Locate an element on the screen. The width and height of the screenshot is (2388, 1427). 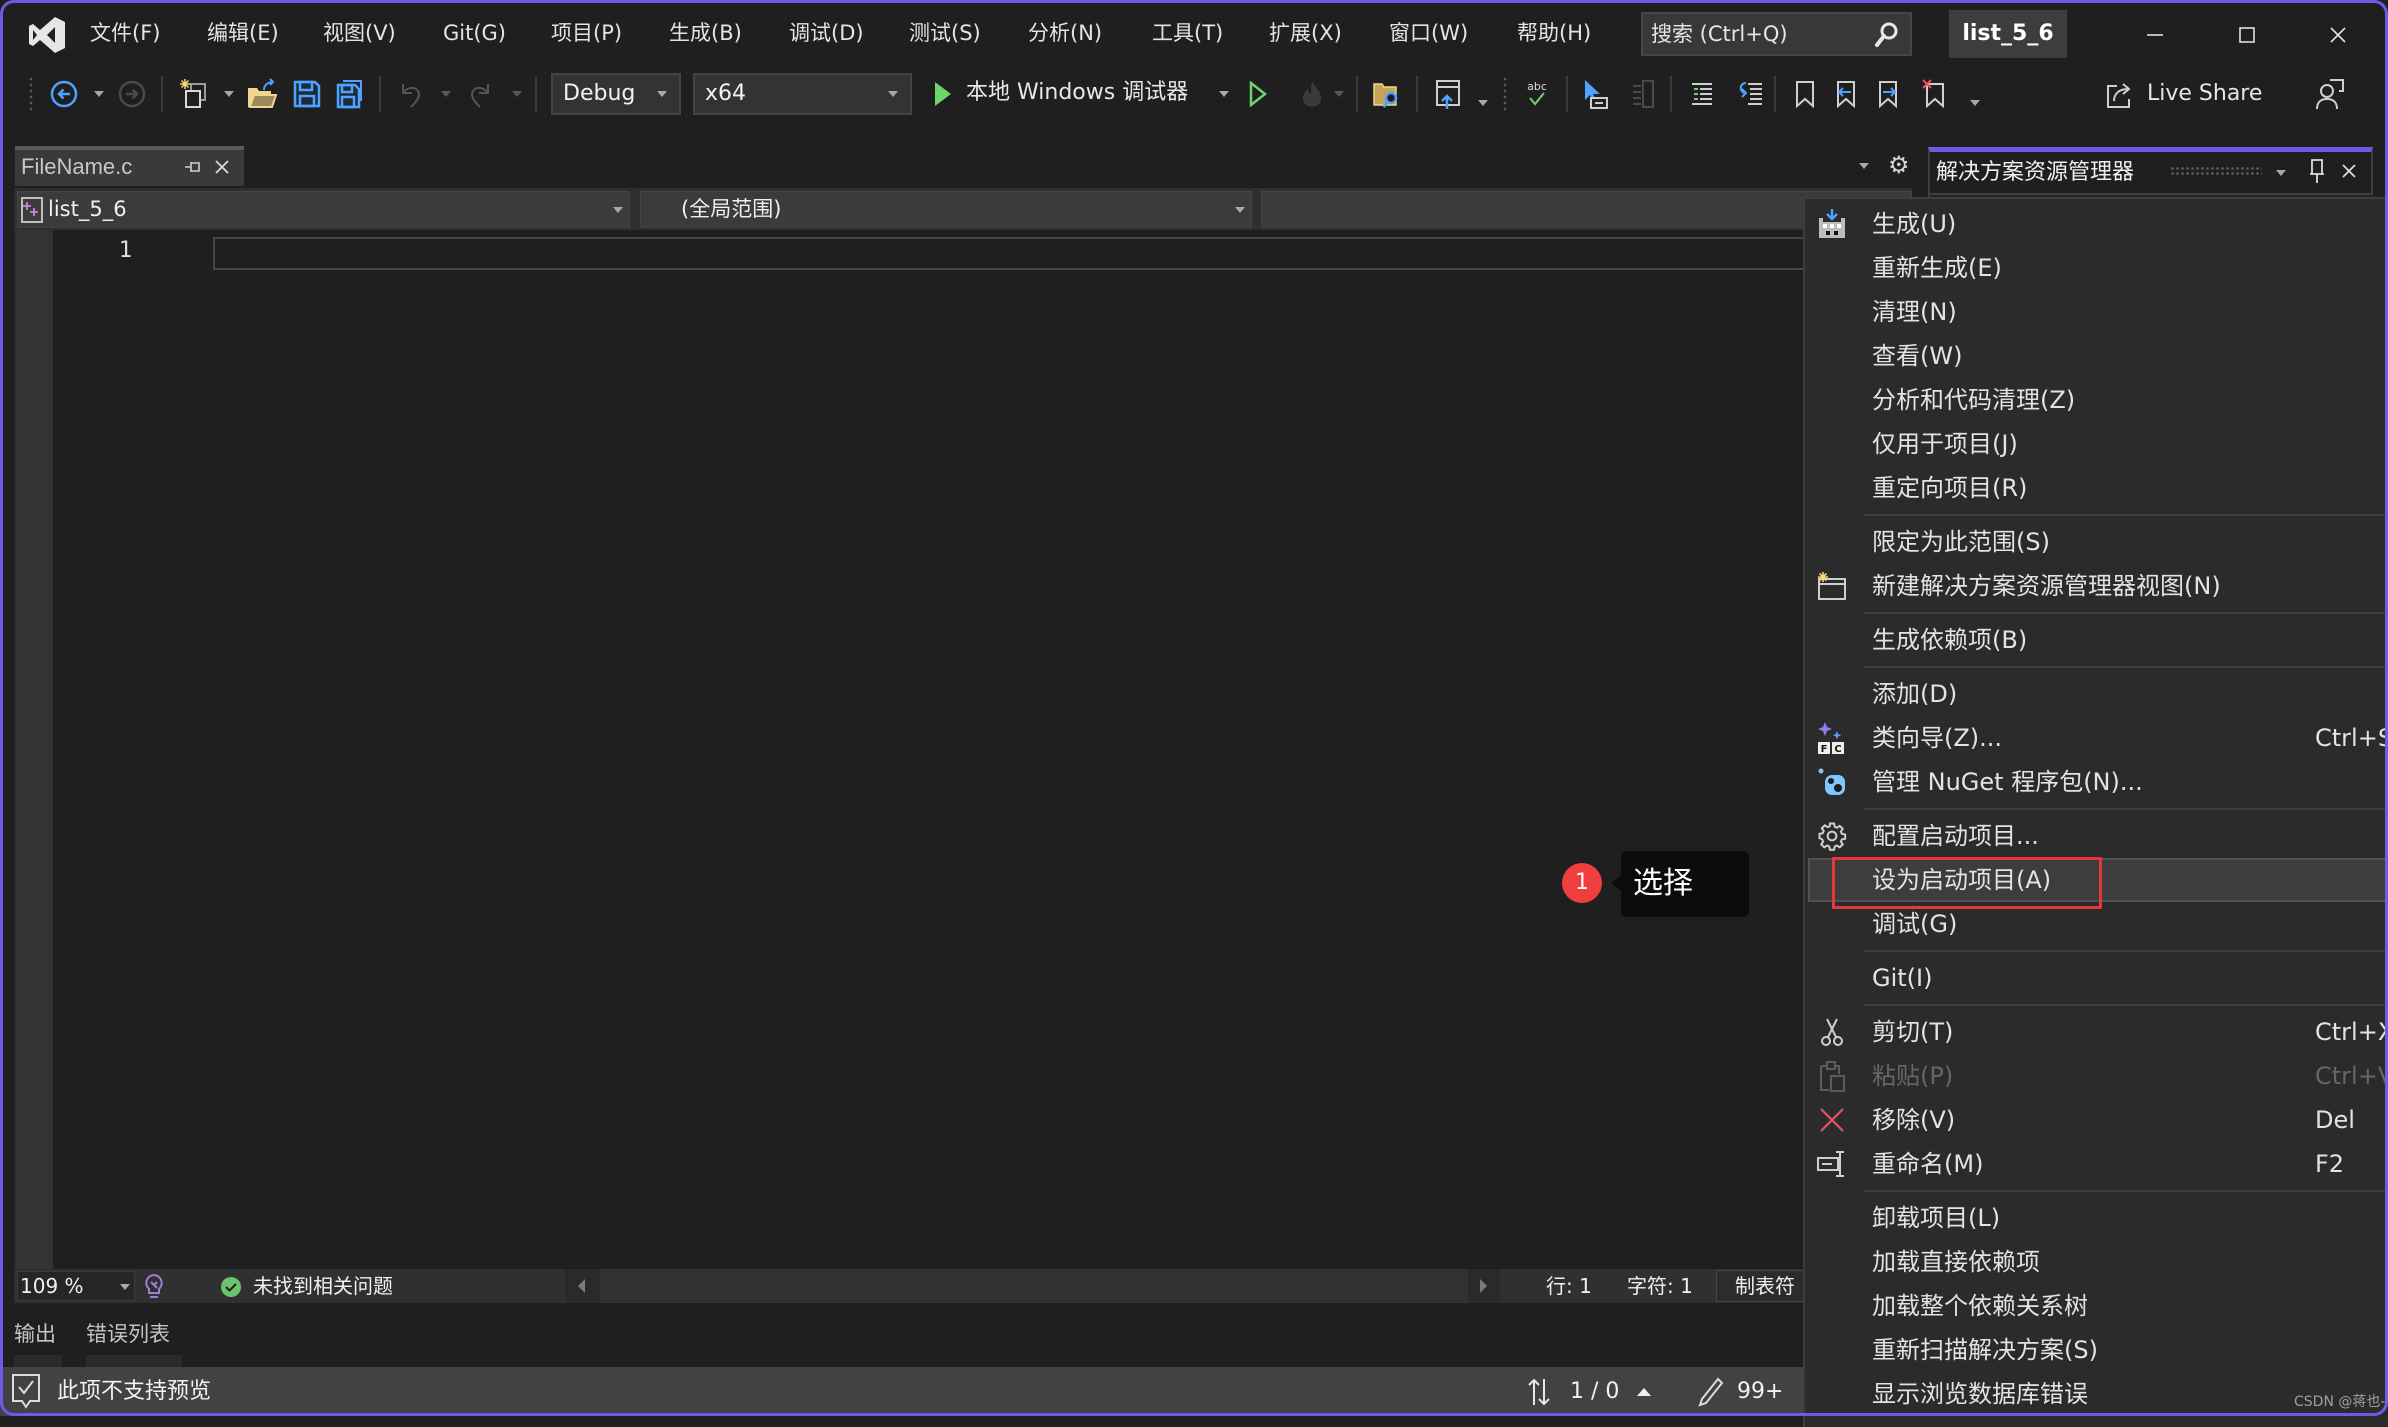
menu-edit: 编辑(E) is located at coordinates (243, 33).